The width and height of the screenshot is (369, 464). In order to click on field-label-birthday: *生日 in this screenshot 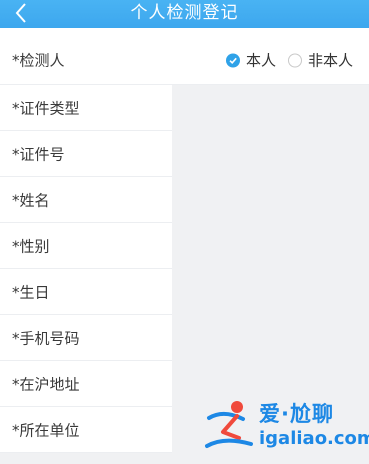, I will do `click(31, 292)`.